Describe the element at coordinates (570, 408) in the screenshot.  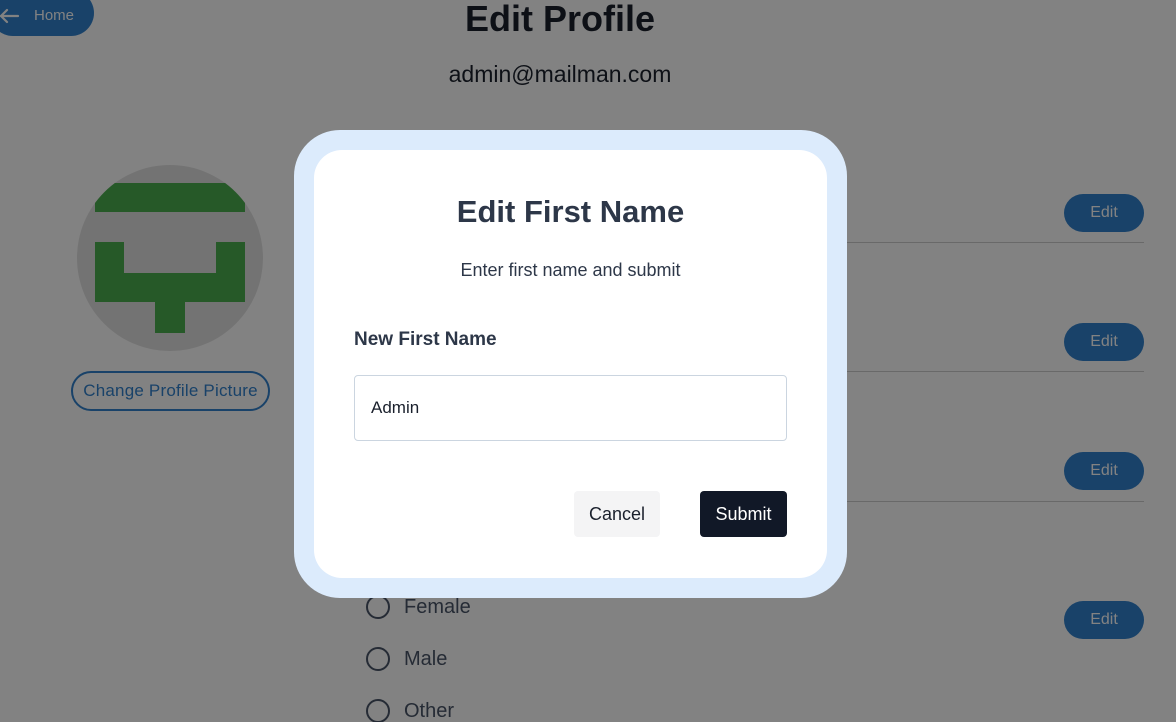
I see `first-name-input` at that location.